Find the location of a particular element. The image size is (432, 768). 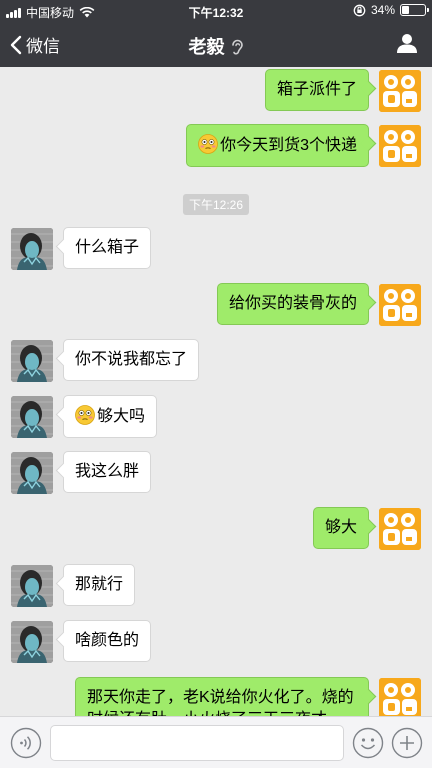

message-text: 箱子派件了 is located at coordinates (316, 89).